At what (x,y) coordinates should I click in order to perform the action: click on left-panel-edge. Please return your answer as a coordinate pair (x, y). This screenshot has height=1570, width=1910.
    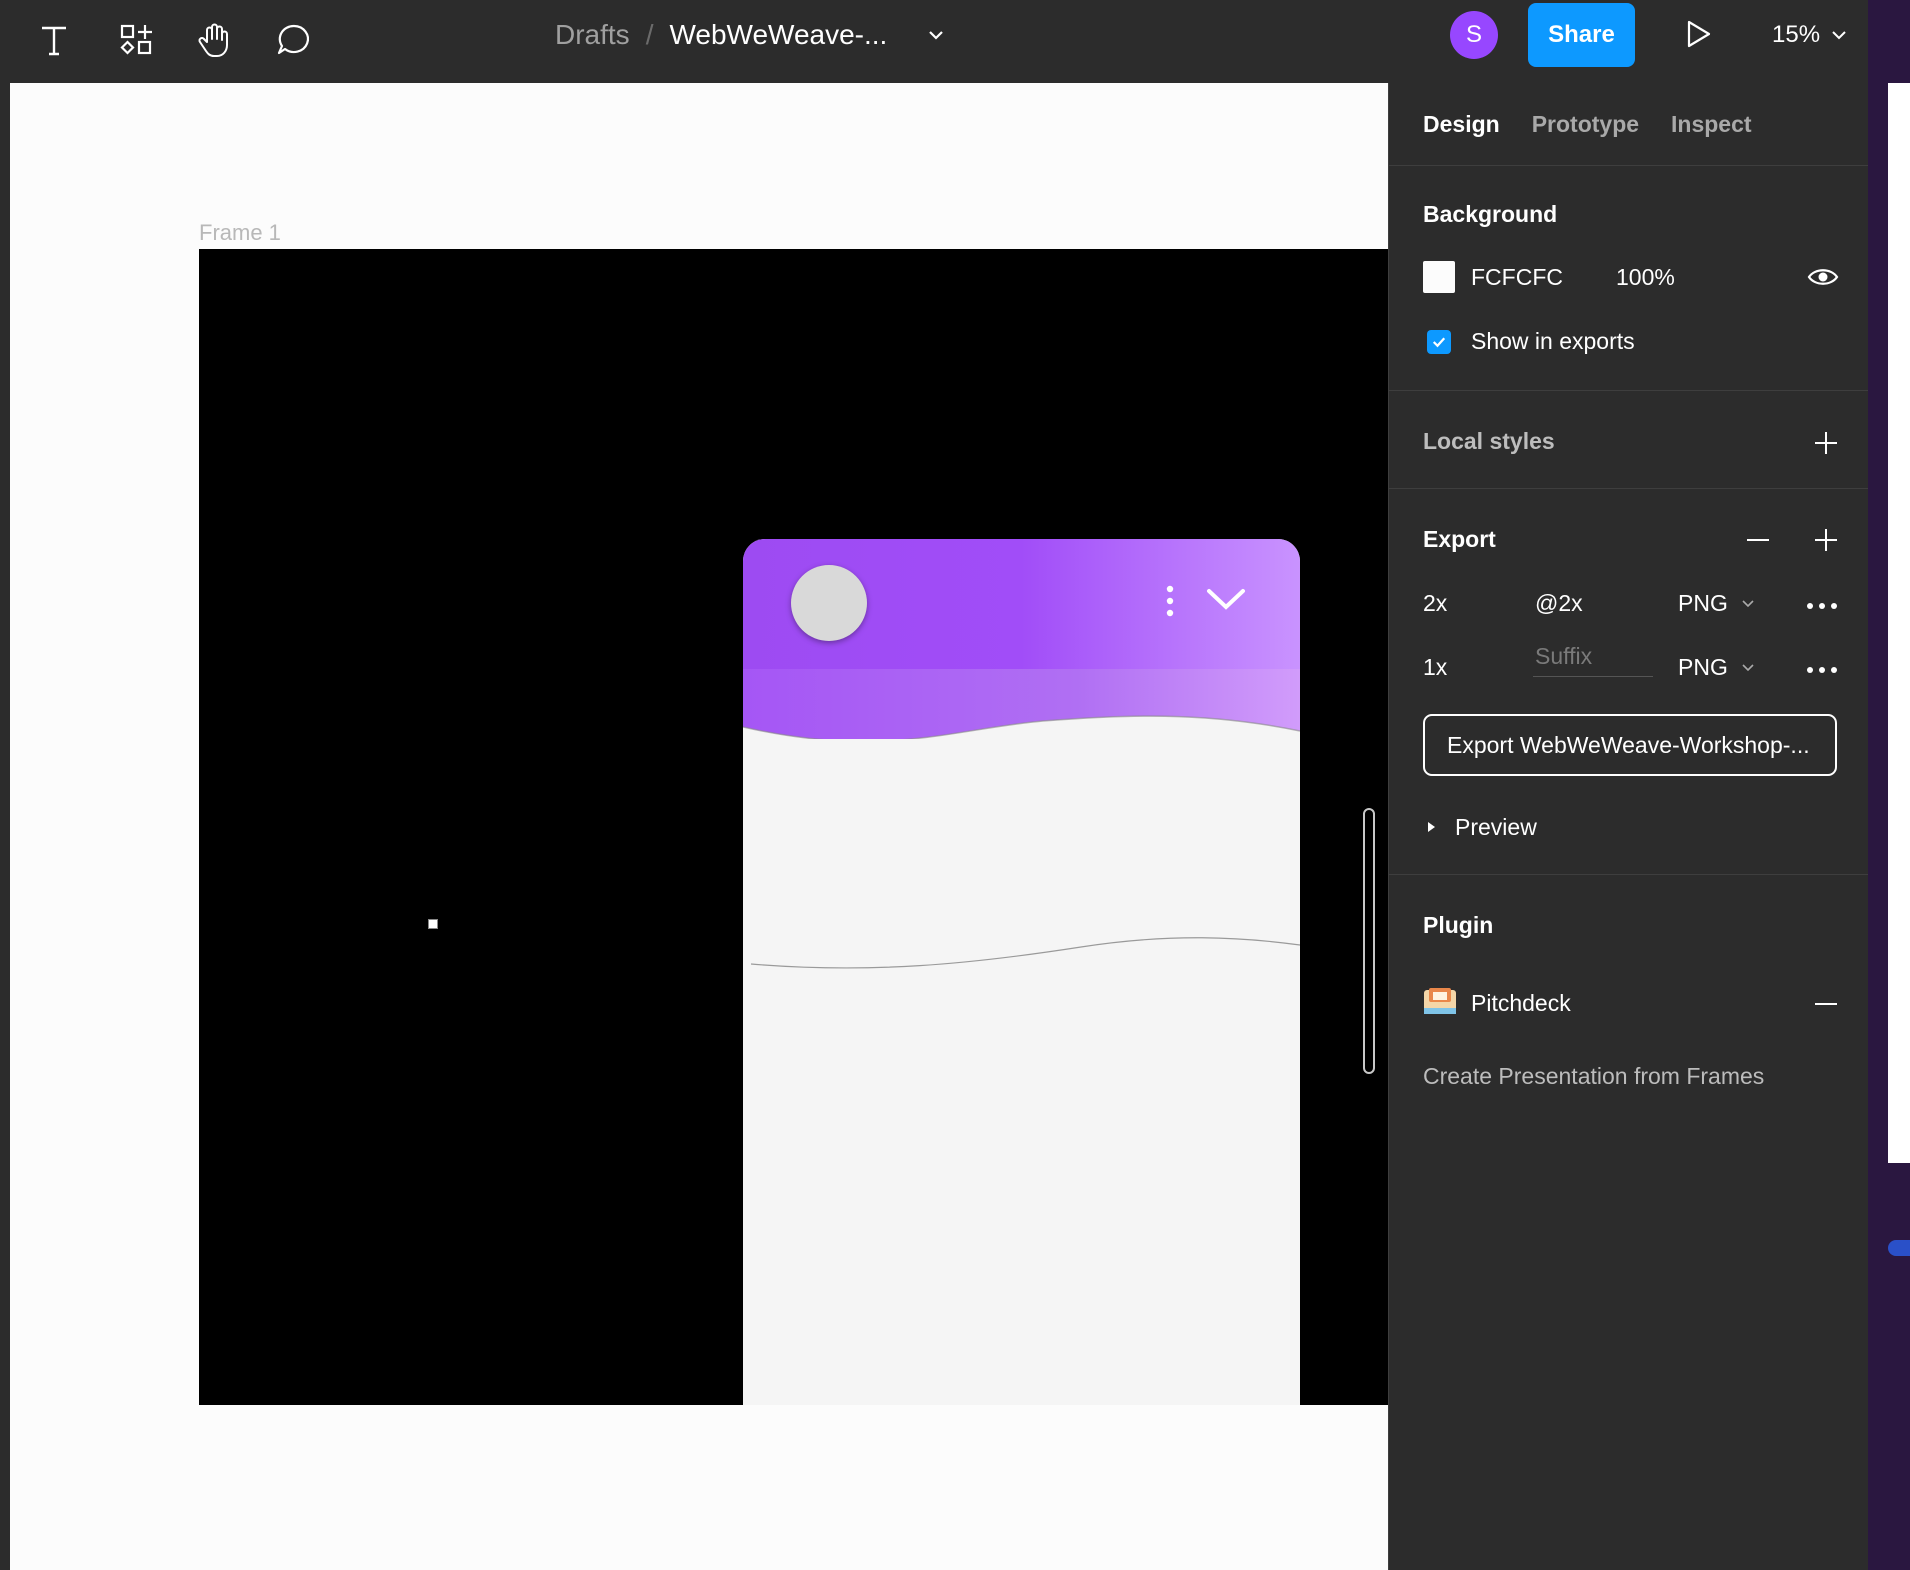
    Looking at the image, I should click on (5, 826).